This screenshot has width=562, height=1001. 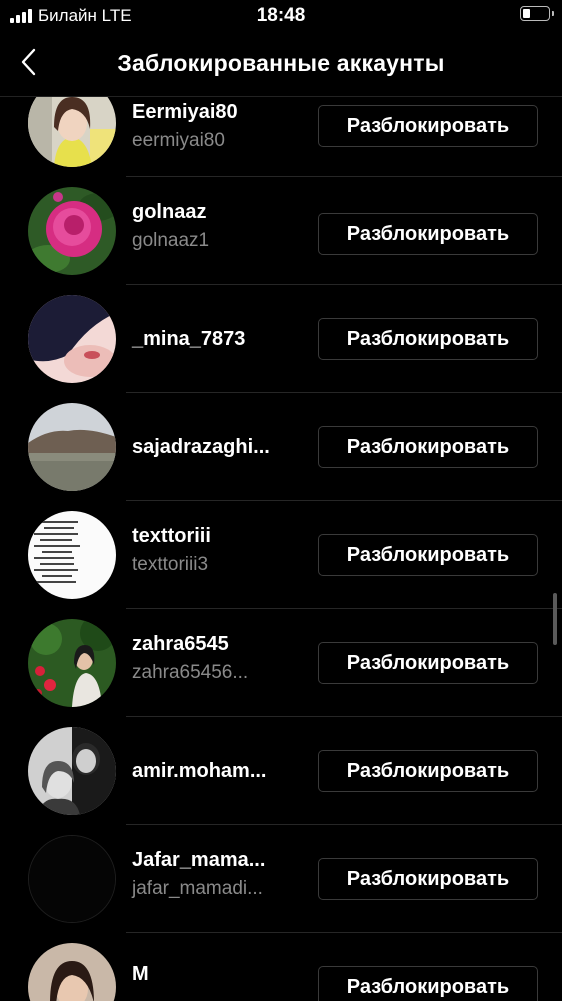 I want to click on list-item: texttoriii texttoriii3 Разблокировать, so click(x=281, y=555).